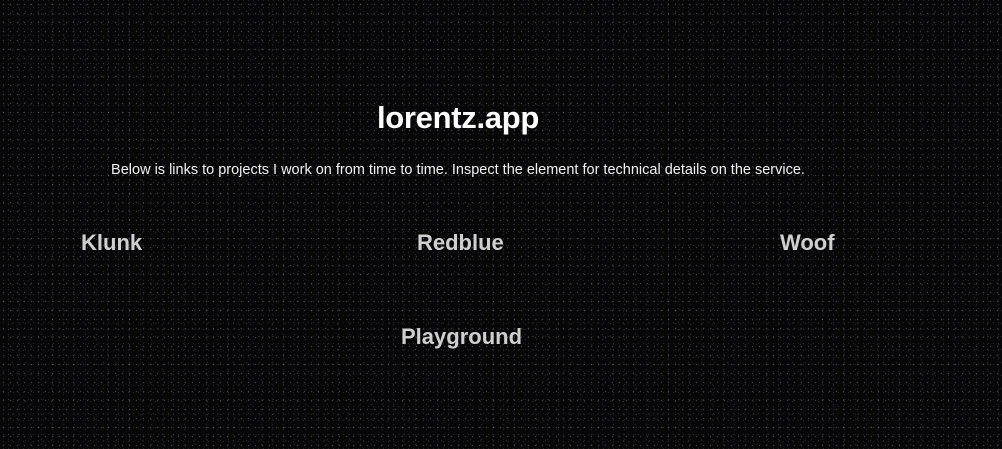 The image size is (1002, 449). Describe the element at coordinates (460, 243) in the screenshot. I see `project-link-redblue: Redblue` at that location.